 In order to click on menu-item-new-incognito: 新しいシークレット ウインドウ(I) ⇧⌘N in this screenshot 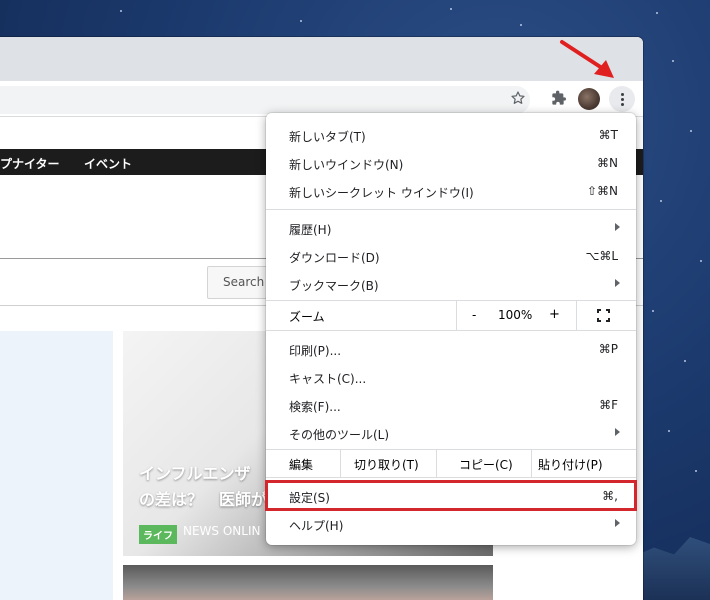, I will do `click(451, 191)`.